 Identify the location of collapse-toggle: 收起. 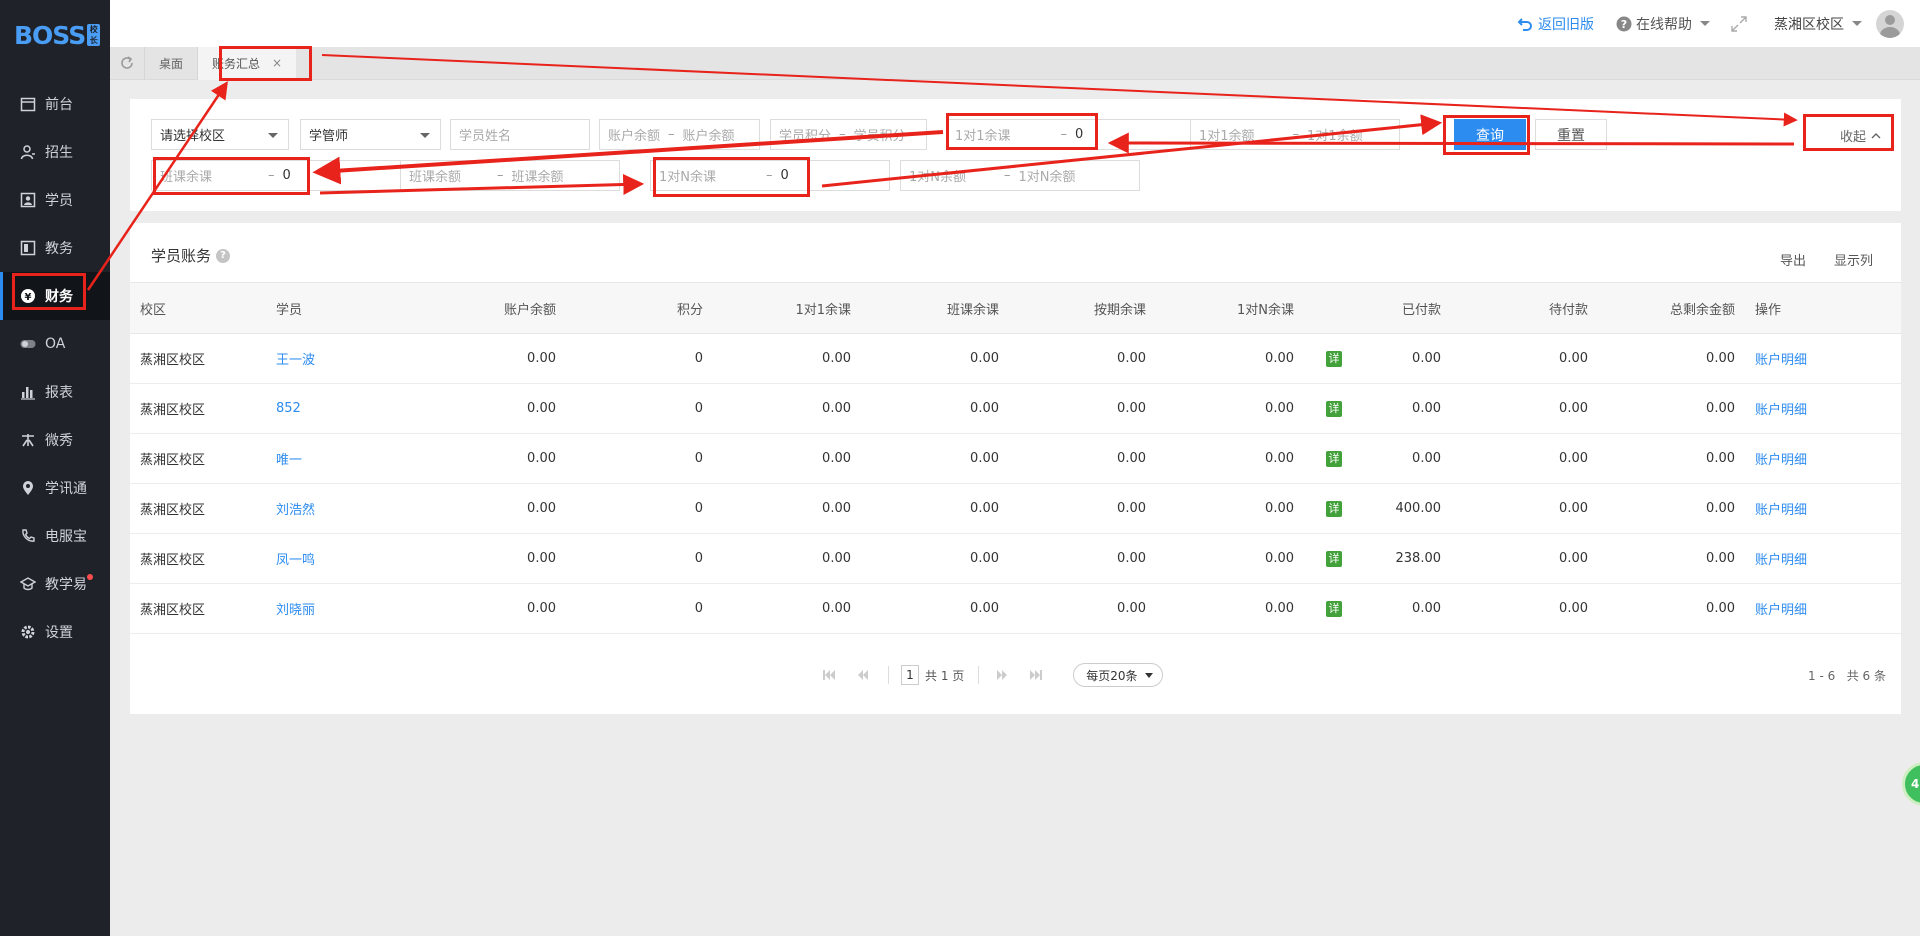
(1860, 135).